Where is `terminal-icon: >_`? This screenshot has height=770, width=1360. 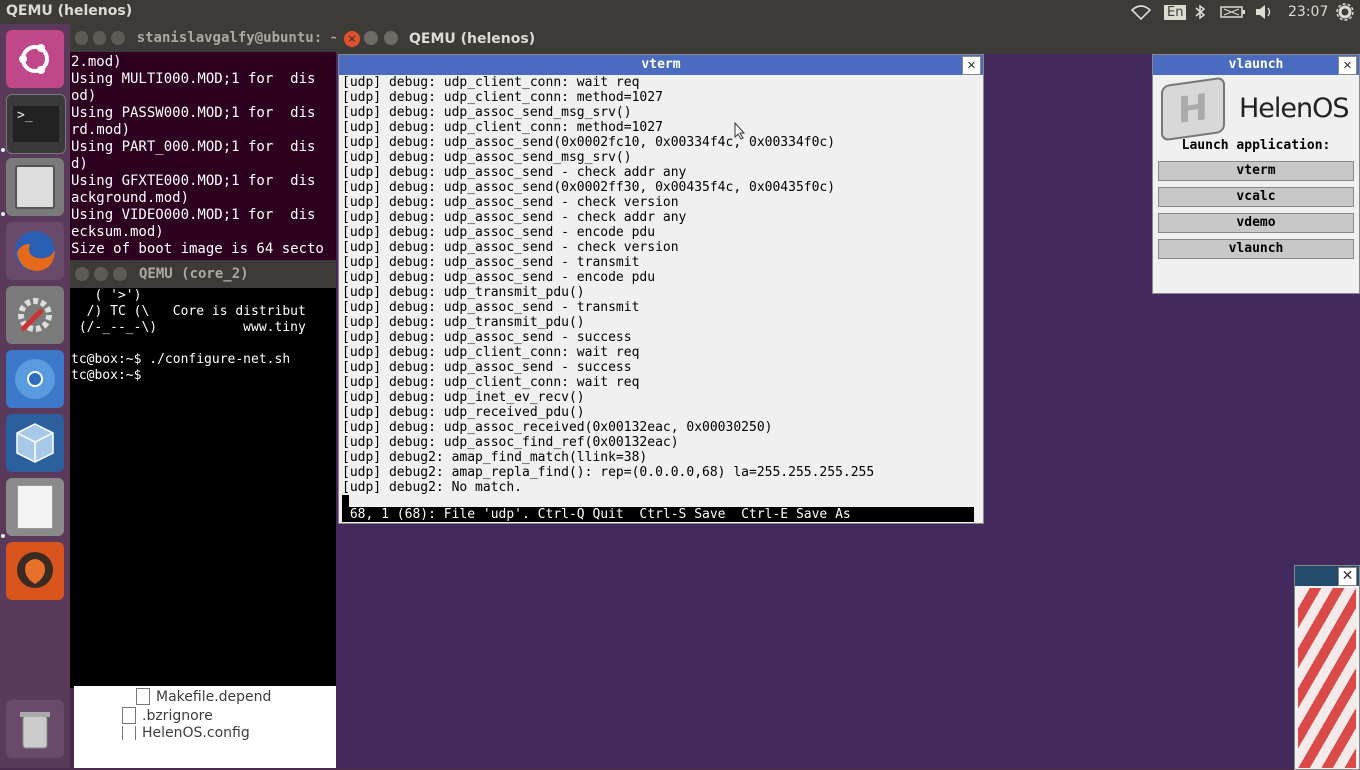
terminal-icon: >_ is located at coordinates (36, 124).